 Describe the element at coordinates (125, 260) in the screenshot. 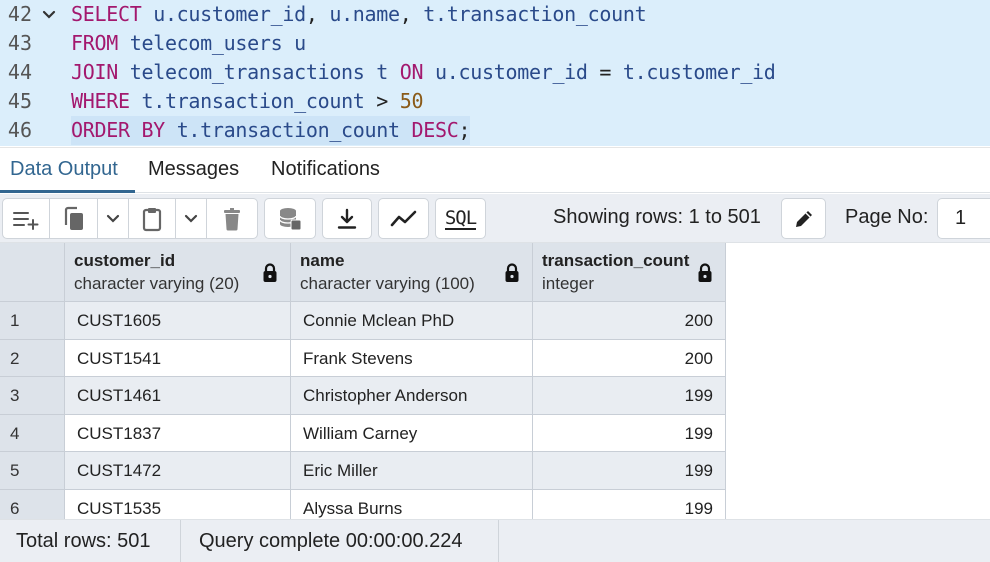

I see `column-name: customer_id` at that location.